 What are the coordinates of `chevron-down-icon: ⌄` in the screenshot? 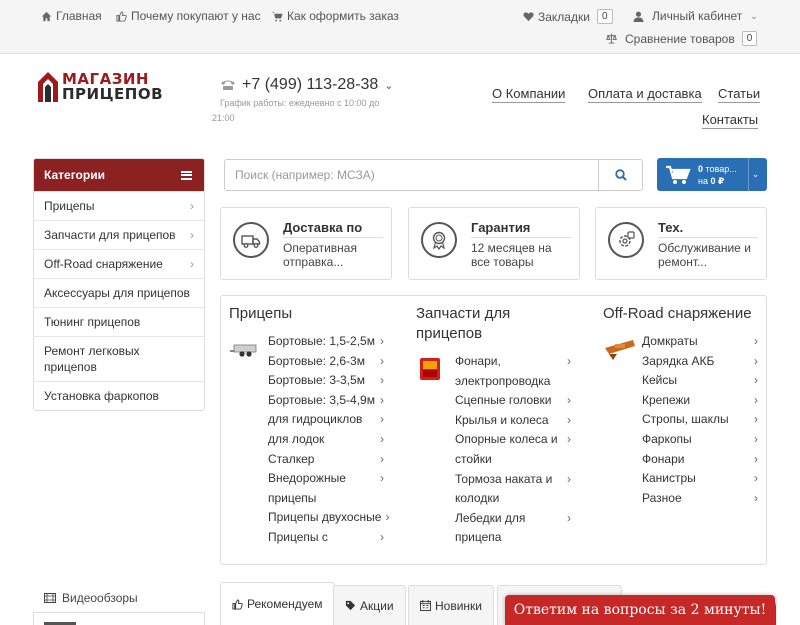 It's located at (389, 85).